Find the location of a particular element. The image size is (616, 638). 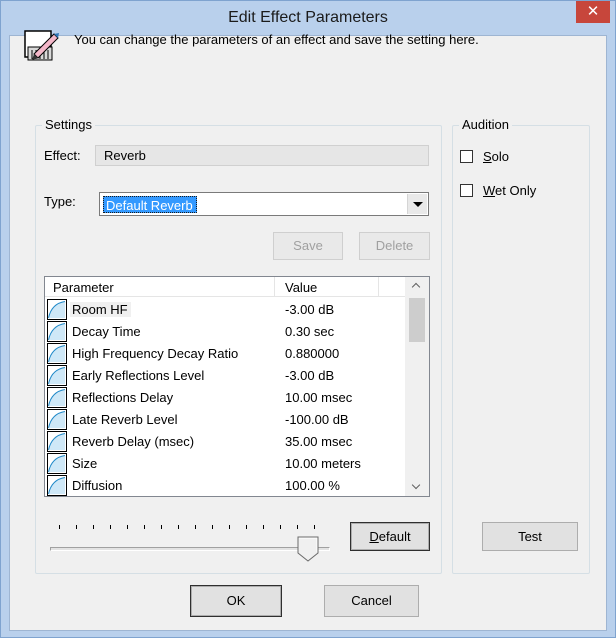

settings-group-label: Settings is located at coordinates (68, 124).